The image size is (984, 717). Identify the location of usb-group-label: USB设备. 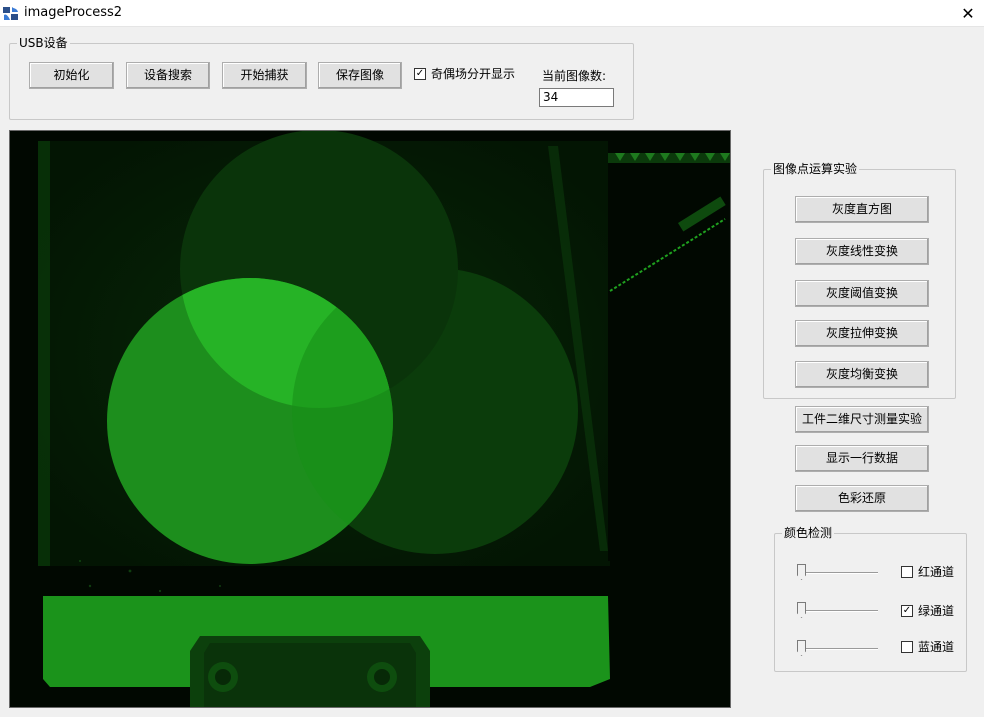
(43, 43).